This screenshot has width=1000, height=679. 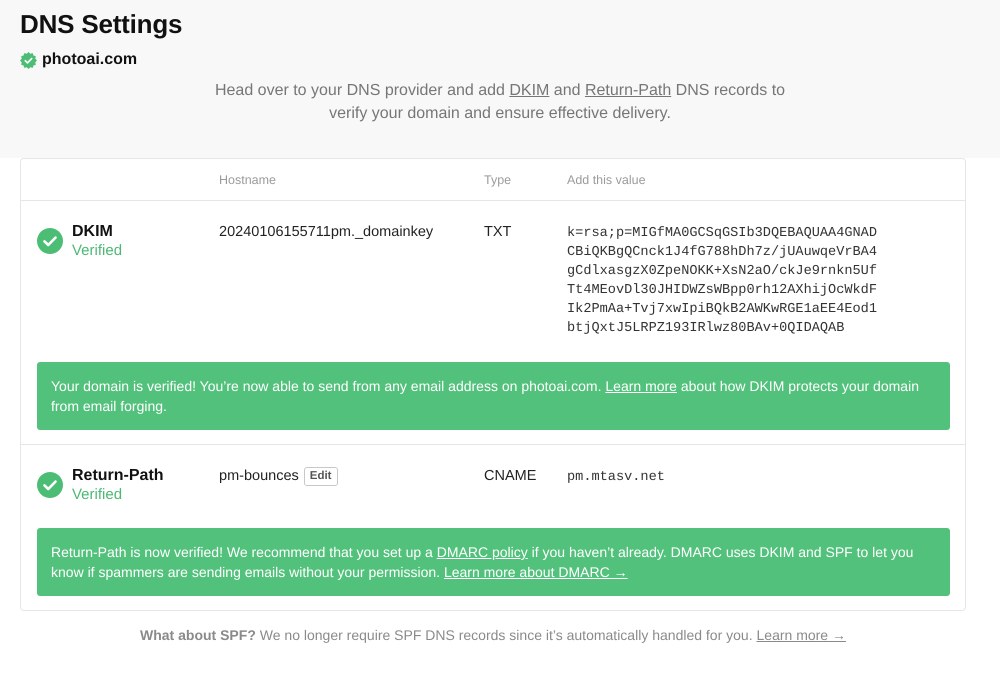 I want to click on notice-link: DMARC policy, so click(x=482, y=552).